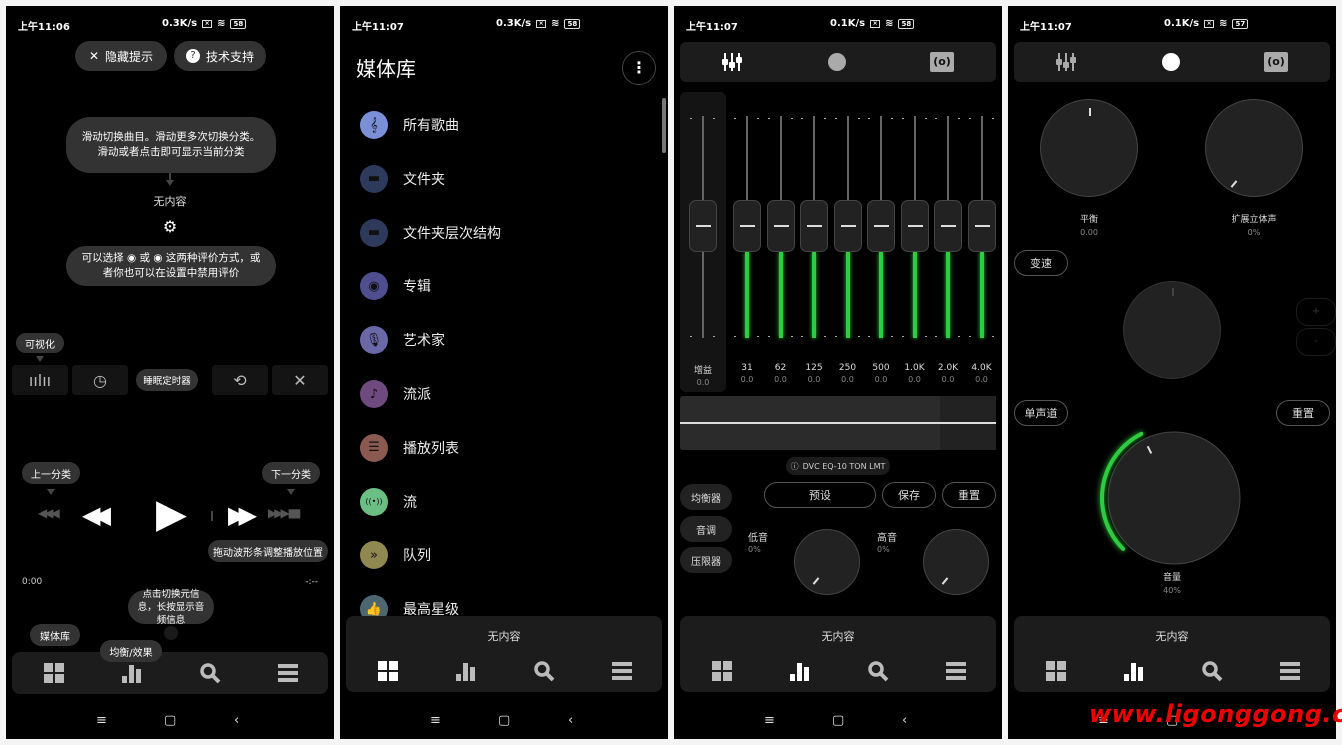 The width and height of the screenshot is (1342, 745). What do you see at coordinates (311, 582) in the screenshot?
I see `time-remaining: -:--` at bounding box center [311, 582].